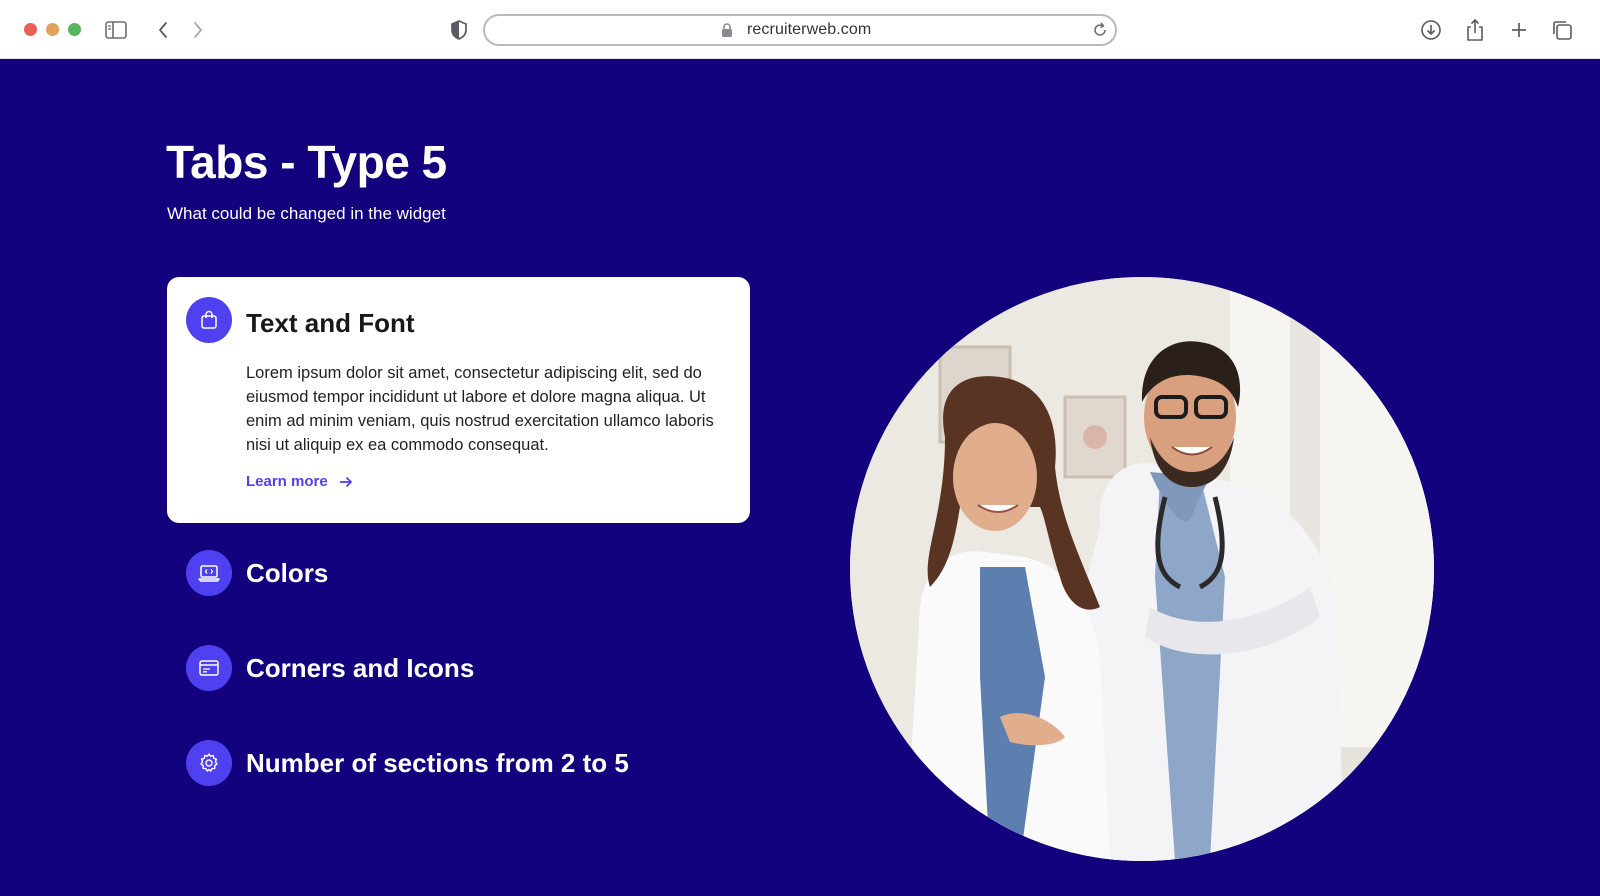 The image size is (1600, 896). Describe the element at coordinates (437, 762) in the screenshot. I see `tab-label-number-of-sections: Number of sections from 2 to 5` at that location.